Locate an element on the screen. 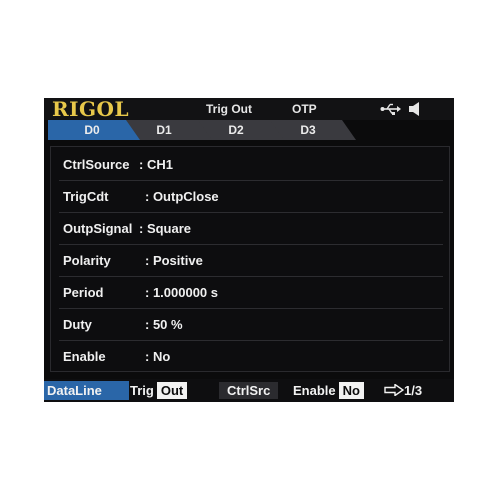 This screenshot has width=500, height=500. param-value: : 1.000000 s is located at coordinates (182, 292).